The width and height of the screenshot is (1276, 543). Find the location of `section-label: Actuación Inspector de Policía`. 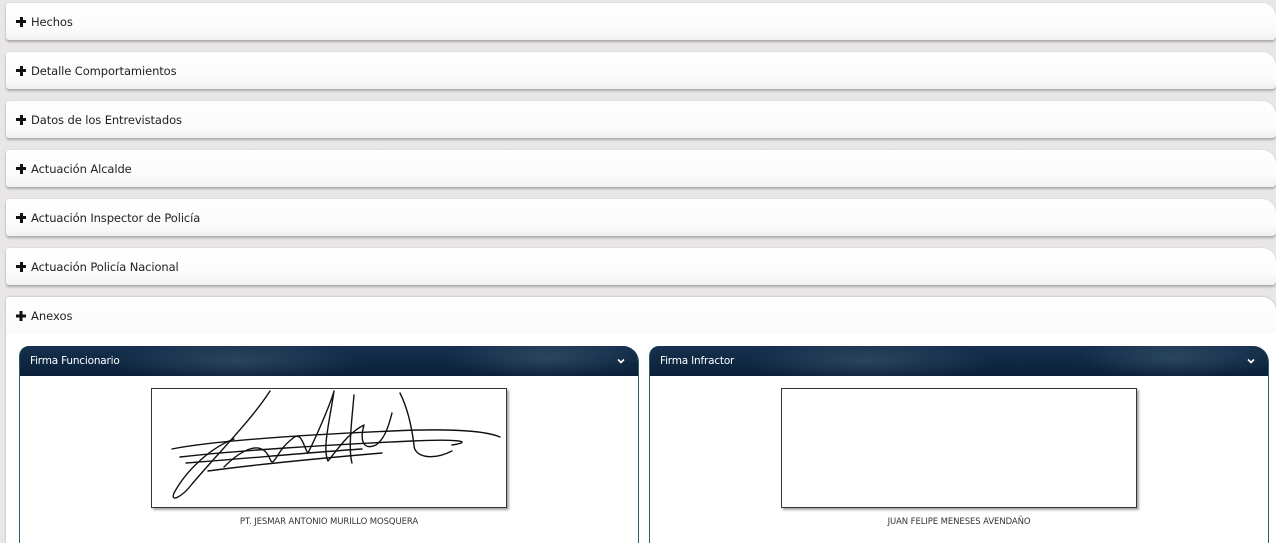

section-label: Actuación Inspector de Policía is located at coordinates (116, 217).